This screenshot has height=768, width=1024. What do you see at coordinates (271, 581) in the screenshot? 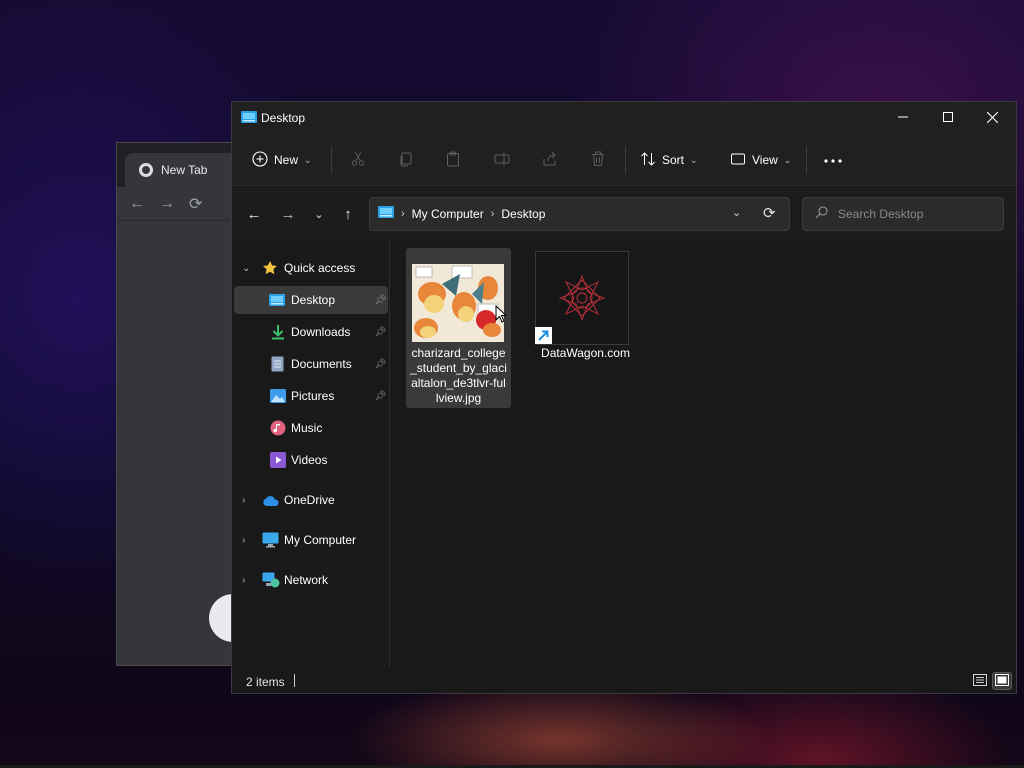
I see `network-icon` at bounding box center [271, 581].